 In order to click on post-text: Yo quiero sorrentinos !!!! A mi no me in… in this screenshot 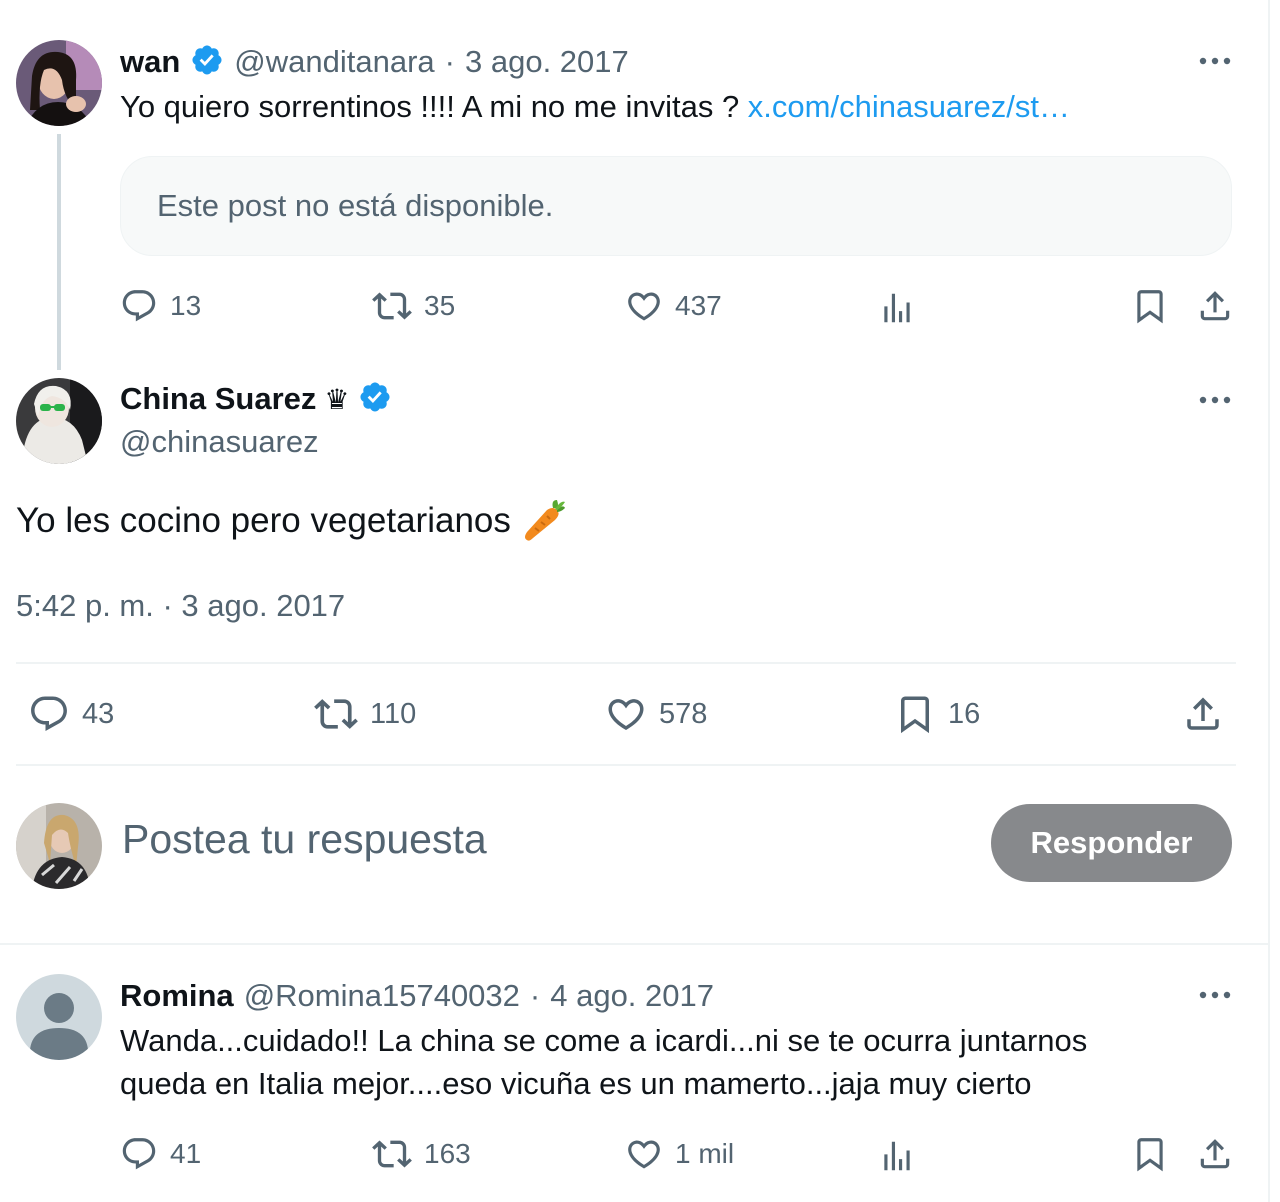, I will do `click(595, 107)`.